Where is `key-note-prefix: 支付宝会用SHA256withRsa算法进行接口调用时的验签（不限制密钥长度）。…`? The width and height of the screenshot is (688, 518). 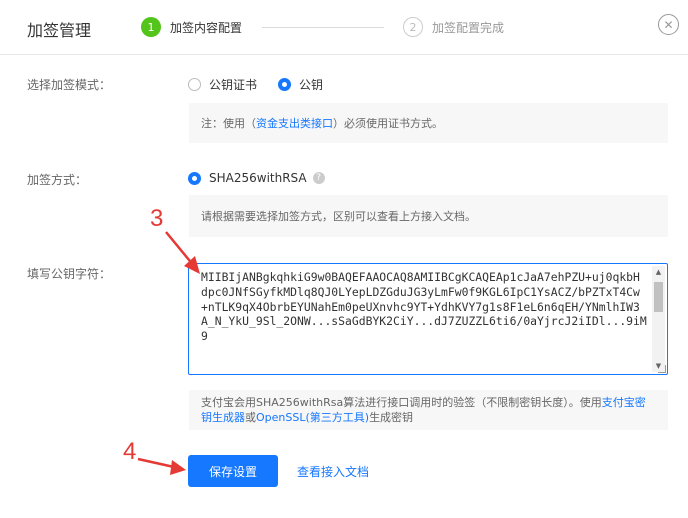 key-note-prefix: 支付宝会用SHA256withRsa算法进行接口调用时的验签（不限制密钥长度）。… is located at coordinates (401, 402).